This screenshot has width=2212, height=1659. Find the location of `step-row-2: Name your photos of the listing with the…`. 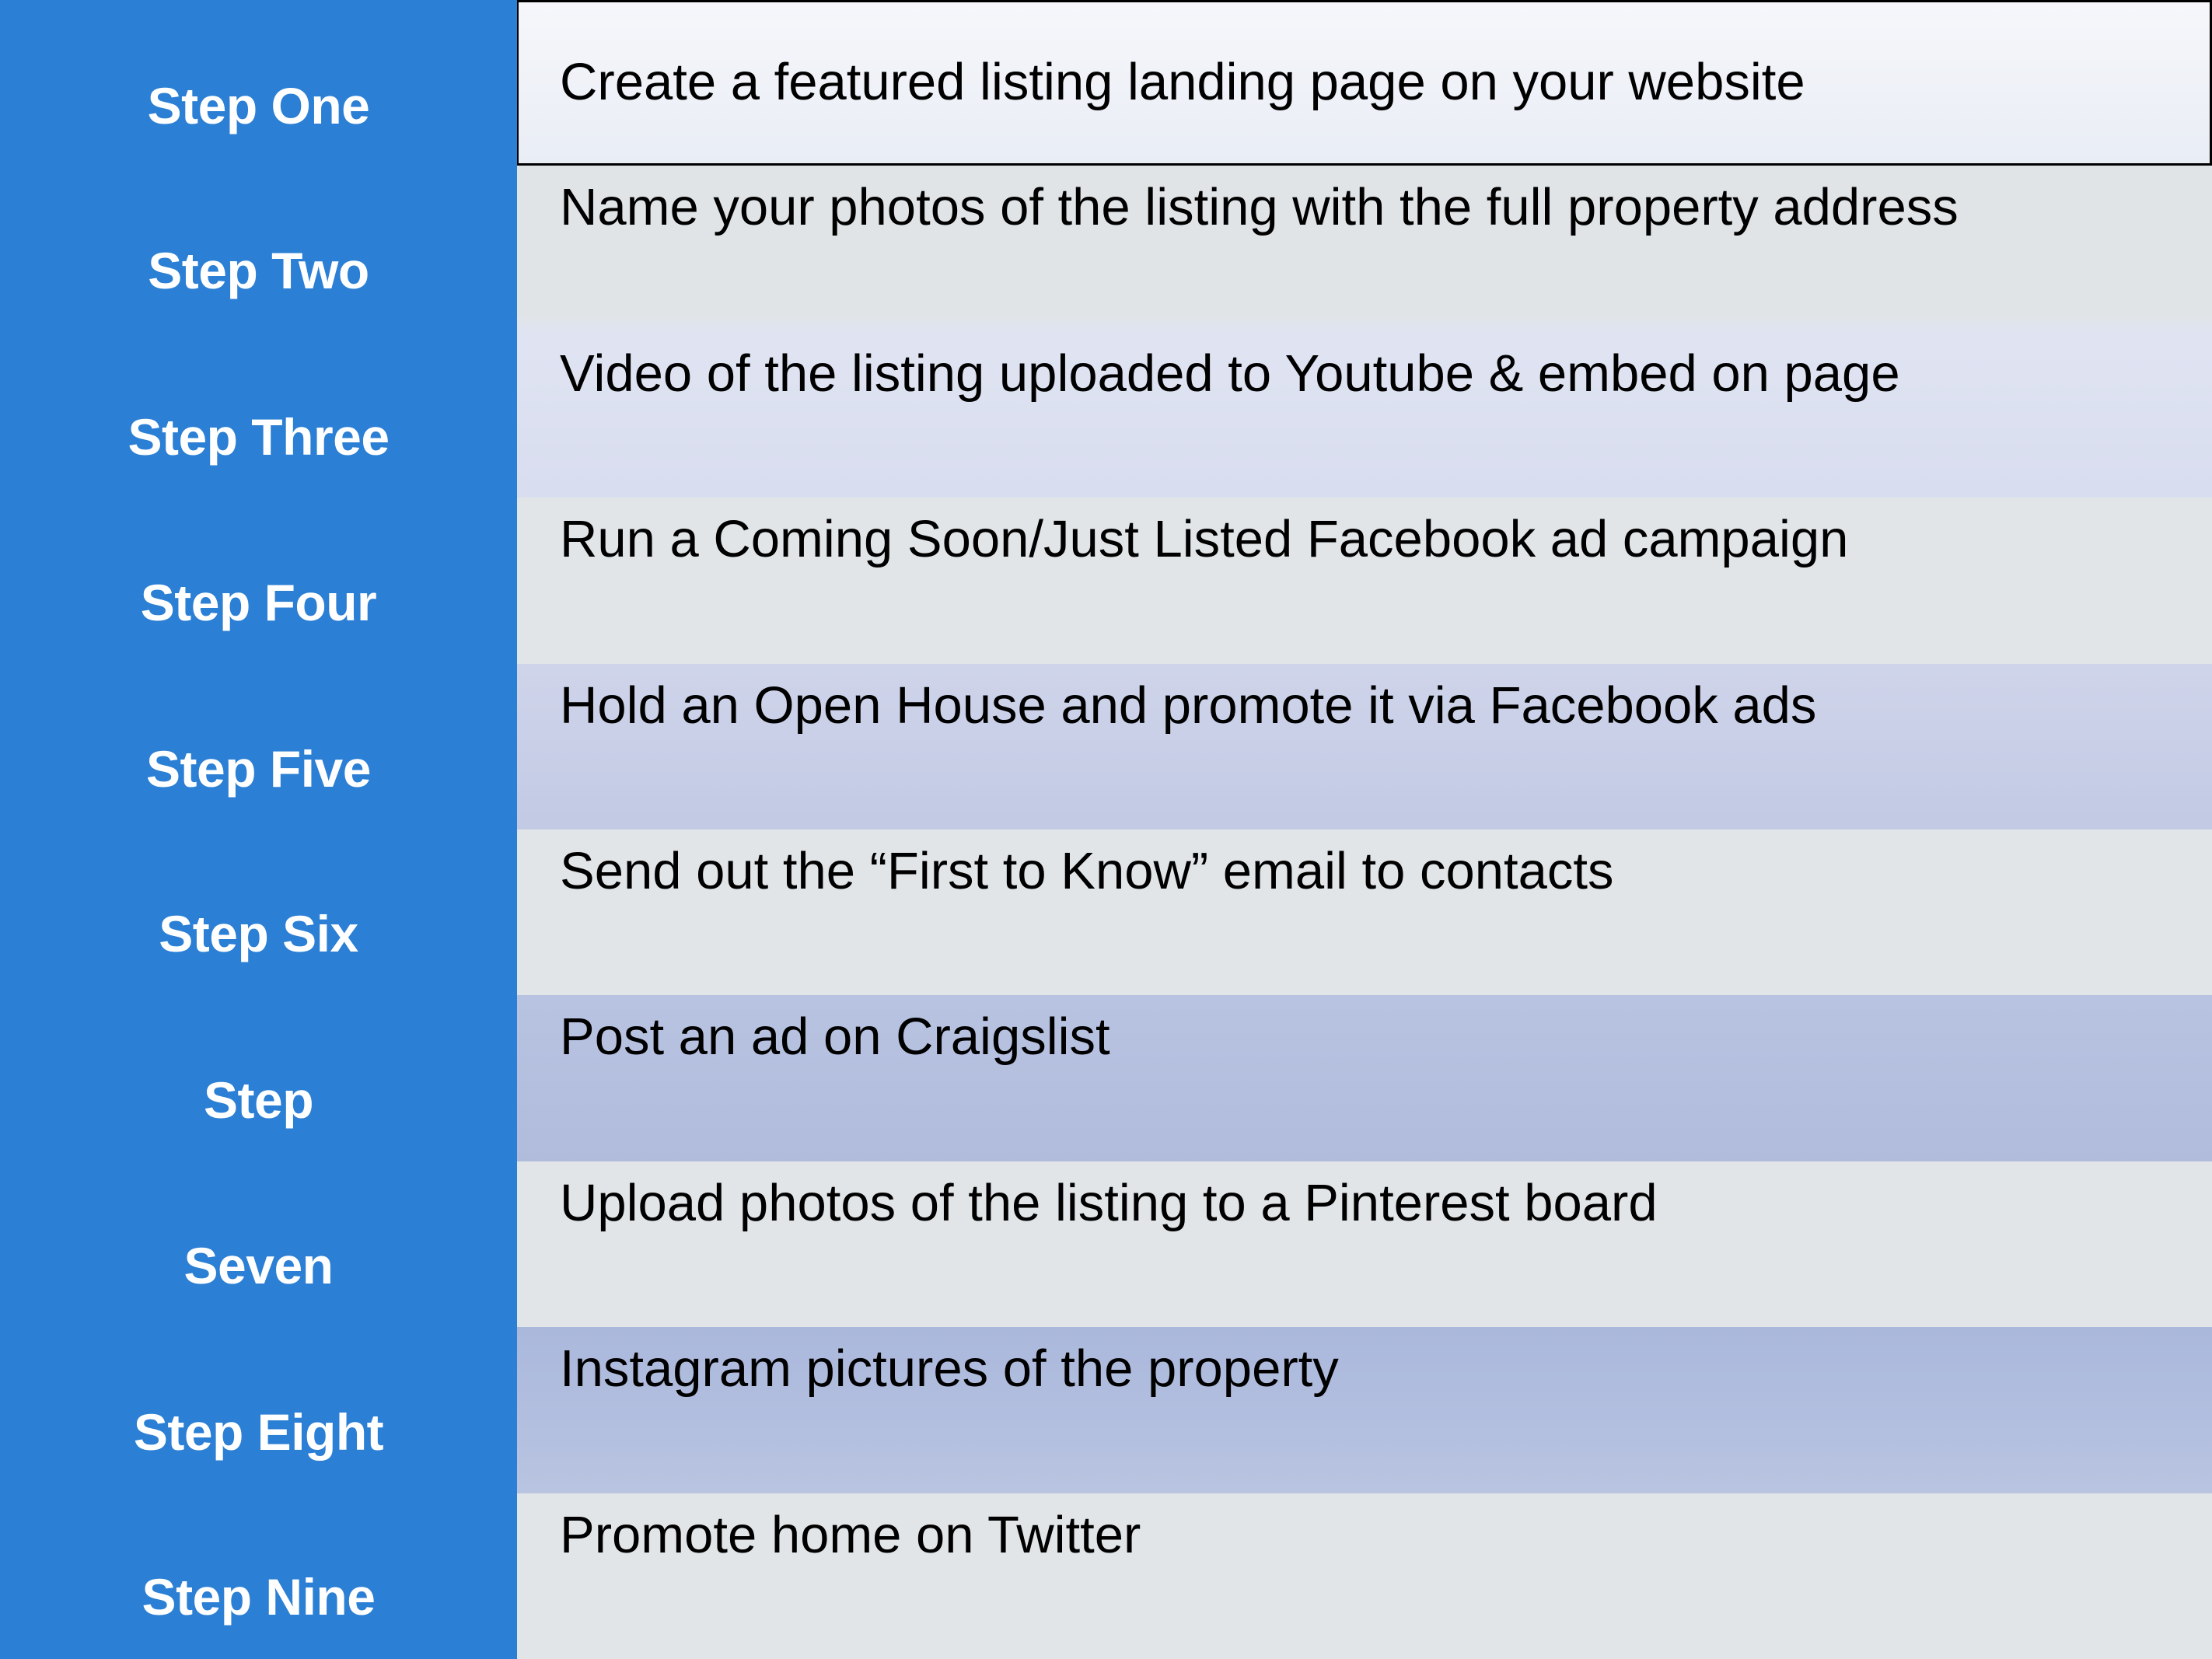

step-row-2: Name your photos of the listing with the… is located at coordinates (1364, 249).